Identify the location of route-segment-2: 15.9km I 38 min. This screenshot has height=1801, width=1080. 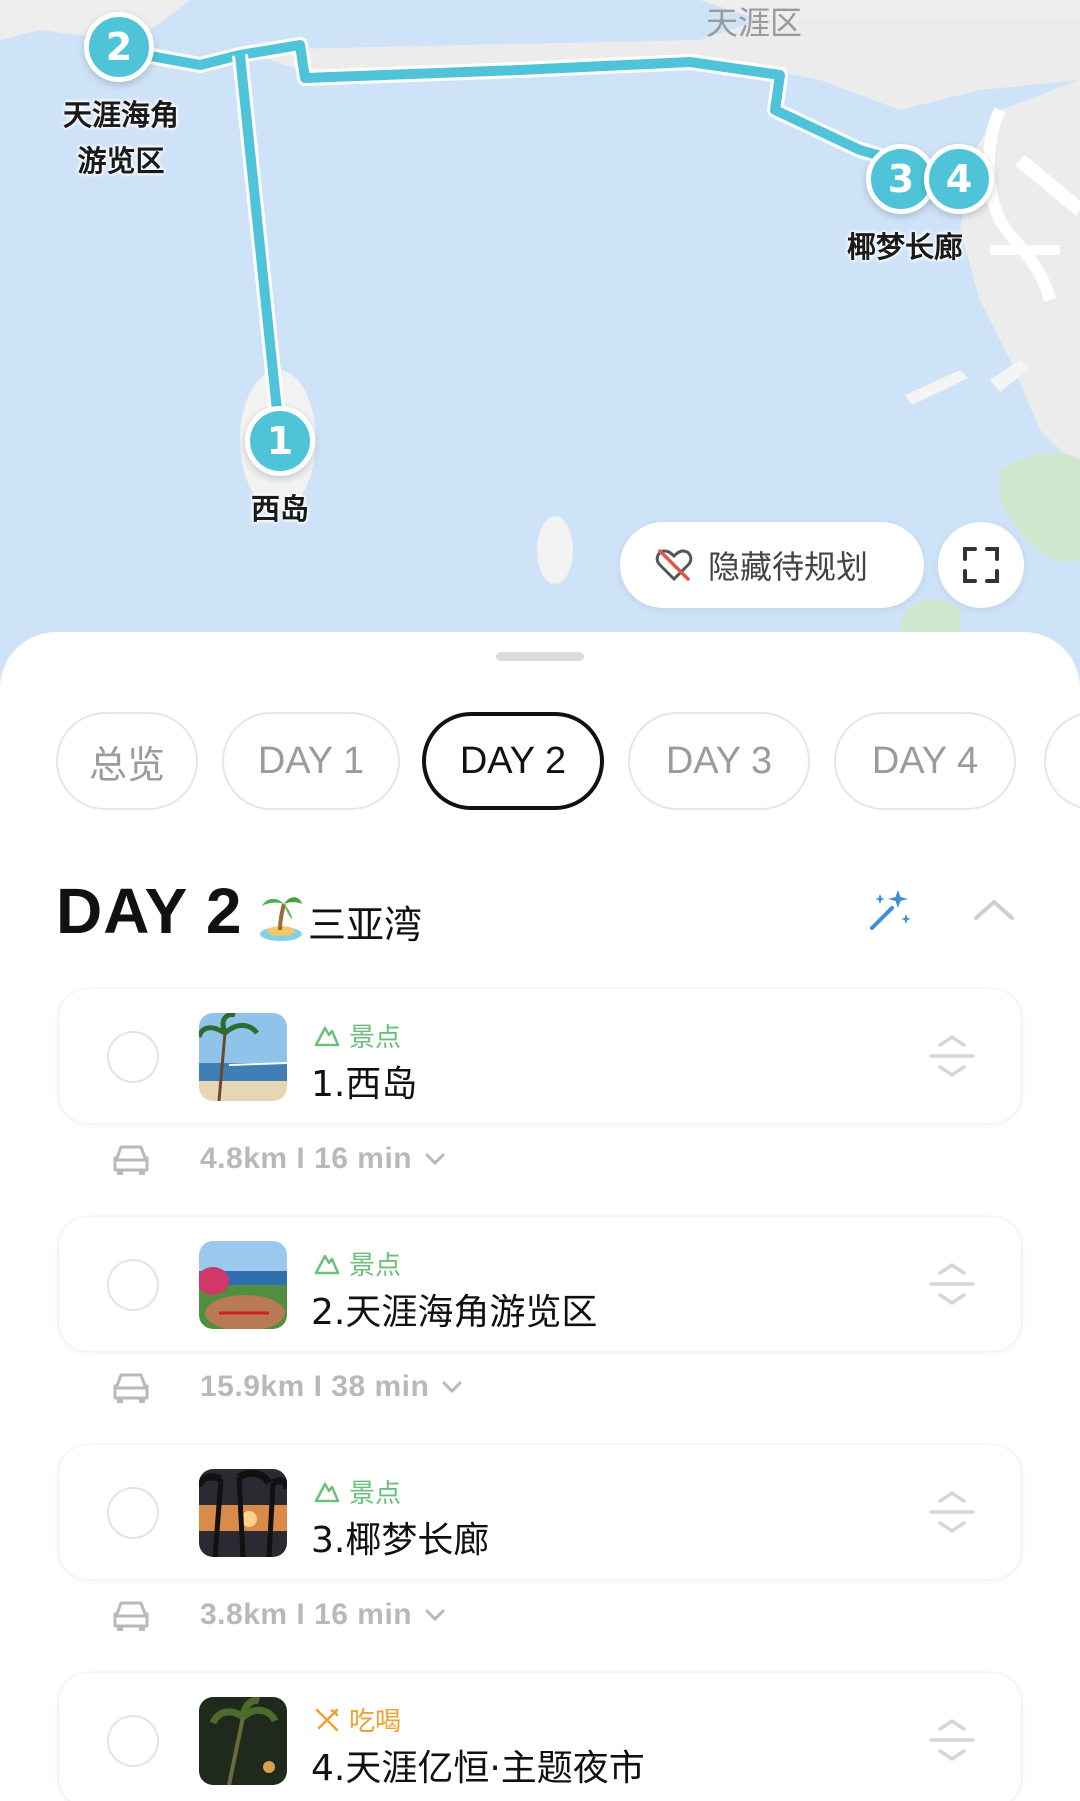
(287, 1387).